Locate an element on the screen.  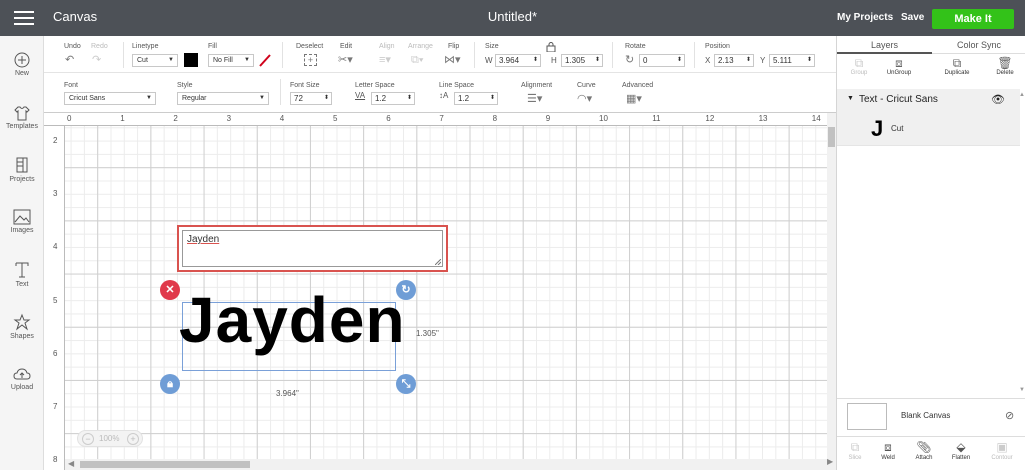
tab-color-sync: Color Sync is located at coordinates (979, 45).